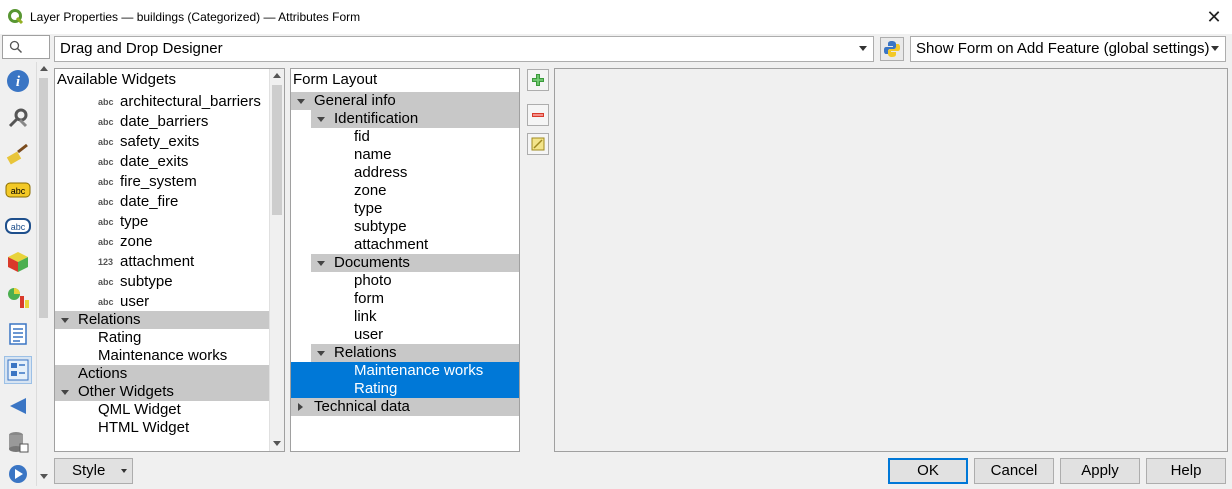 The height and width of the screenshot is (489, 1232). I want to click on fields-icon, so click(18, 334).